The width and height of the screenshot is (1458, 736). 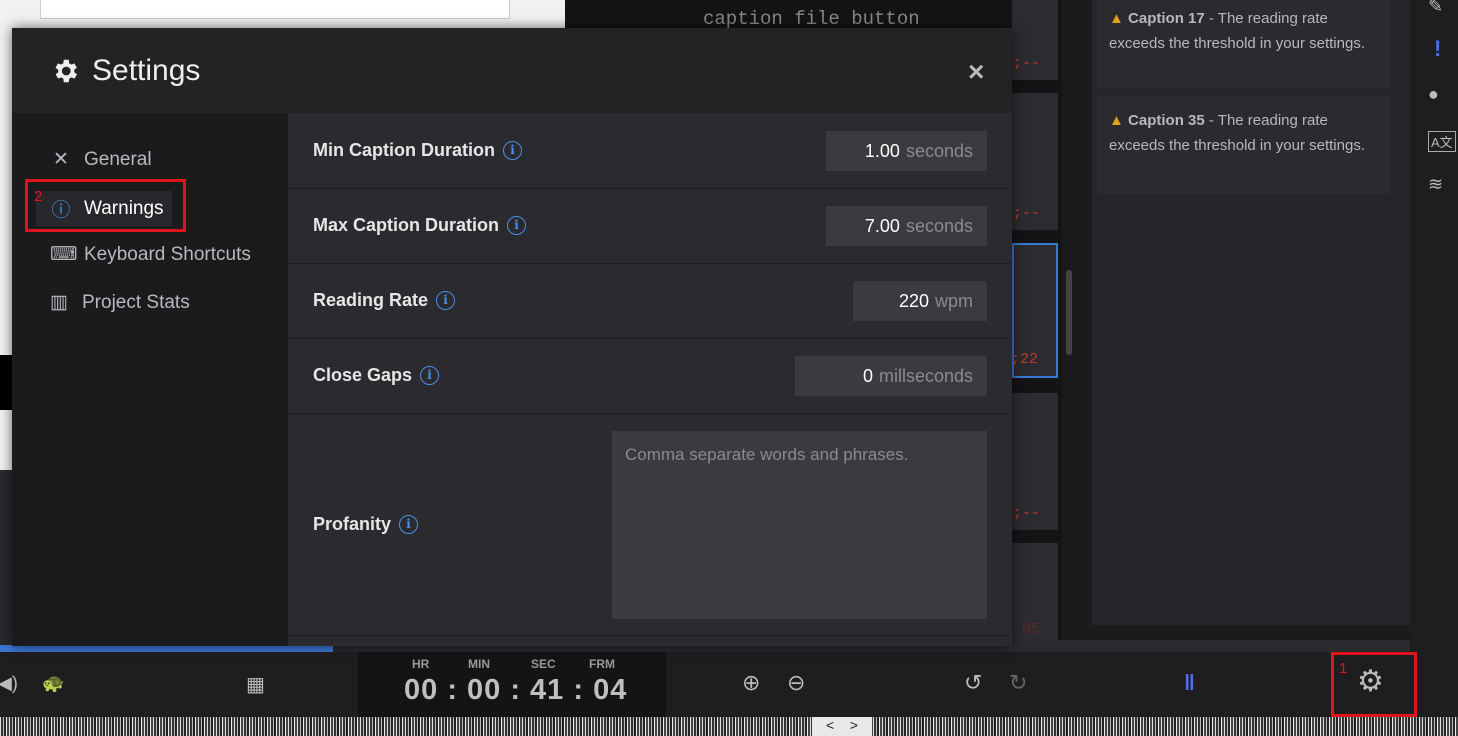 What do you see at coordinates (602, 664) in the screenshot?
I see `tc-label-frm: FRM` at bounding box center [602, 664].